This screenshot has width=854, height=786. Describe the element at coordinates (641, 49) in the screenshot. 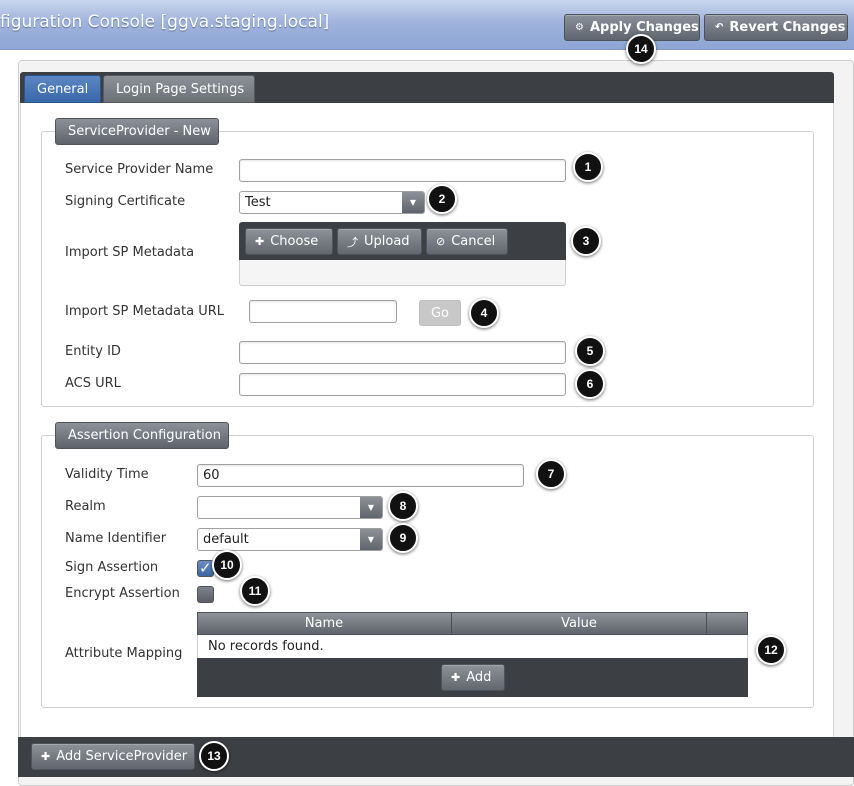

I see `callout-badge: 14` at that location.